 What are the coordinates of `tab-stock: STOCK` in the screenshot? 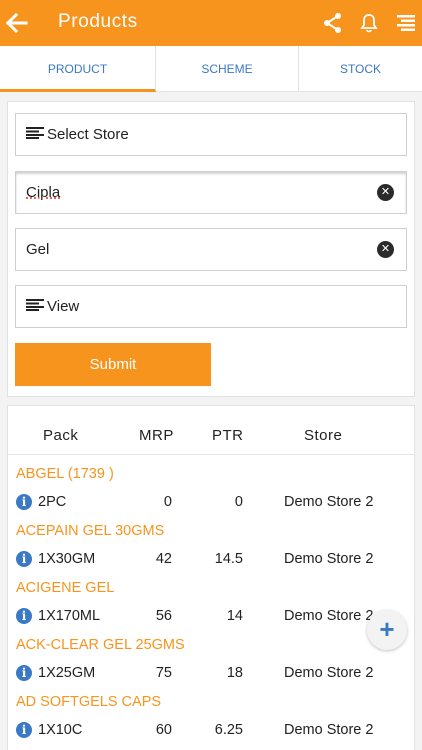 It's located at (360, 69).